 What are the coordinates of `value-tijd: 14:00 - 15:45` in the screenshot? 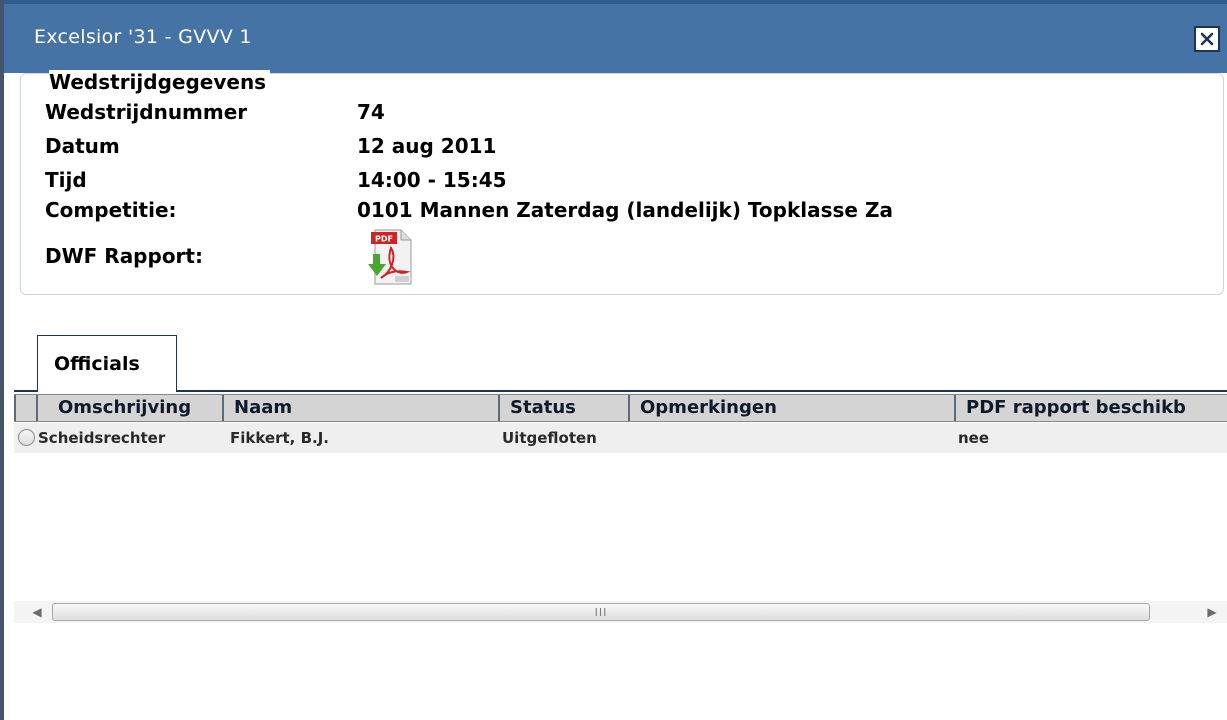 It's located at (432, 180).